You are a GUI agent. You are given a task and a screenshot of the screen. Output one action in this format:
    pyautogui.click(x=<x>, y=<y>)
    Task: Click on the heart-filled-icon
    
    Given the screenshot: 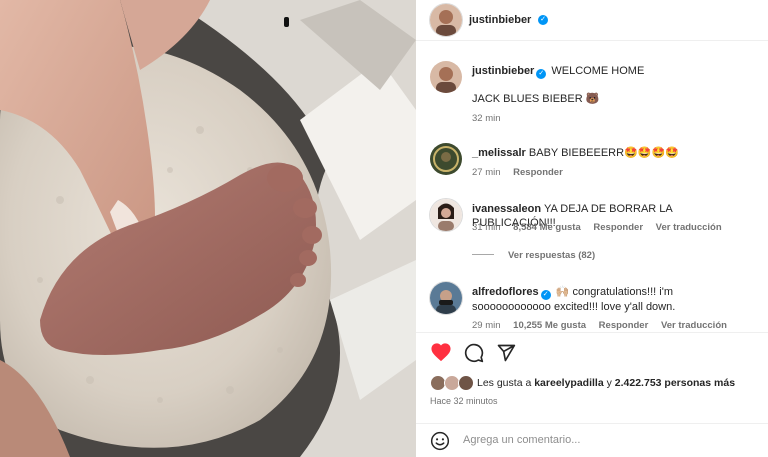 What is the action you would take?
    pyautogui.click(x=441, y=353)
    